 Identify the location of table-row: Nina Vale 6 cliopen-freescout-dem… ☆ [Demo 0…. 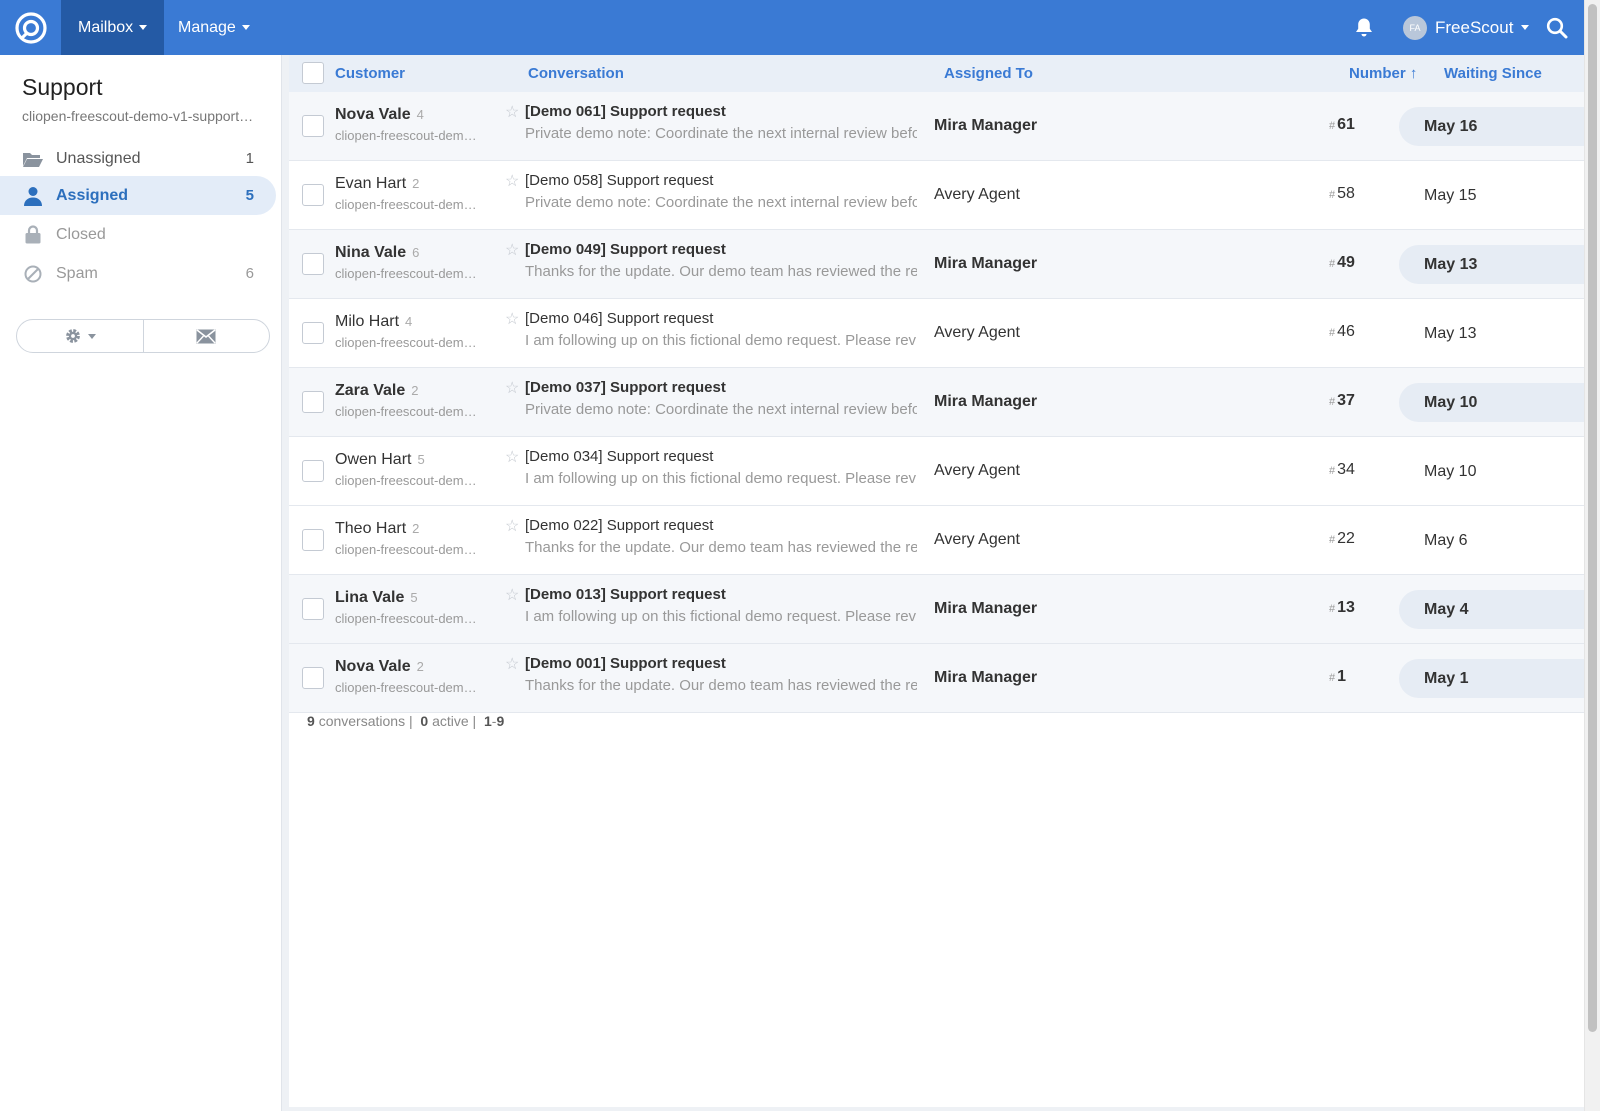
(936, 264).